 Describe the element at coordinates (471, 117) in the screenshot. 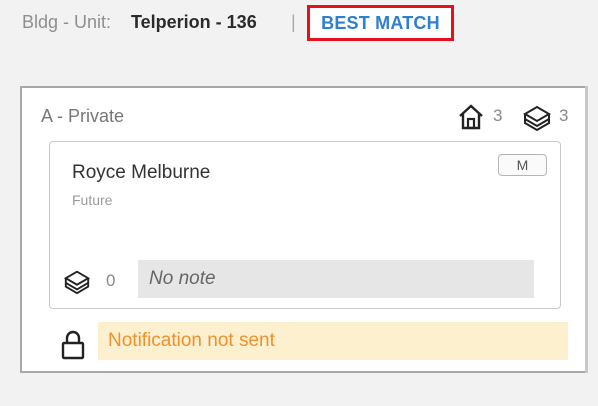

I see `home-icon` at that location.